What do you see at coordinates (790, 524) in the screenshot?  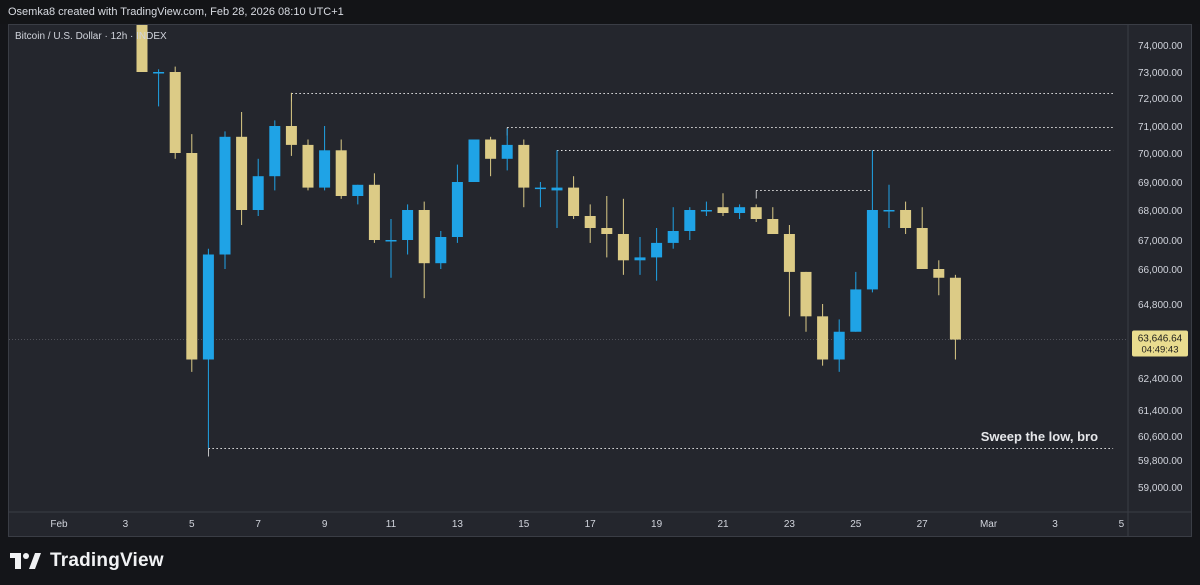 I see `time-tick-label: 23` at bounding box center [790, 524].